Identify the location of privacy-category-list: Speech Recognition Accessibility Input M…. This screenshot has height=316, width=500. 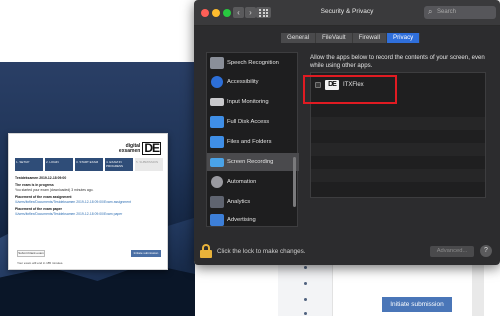
(252, 140).